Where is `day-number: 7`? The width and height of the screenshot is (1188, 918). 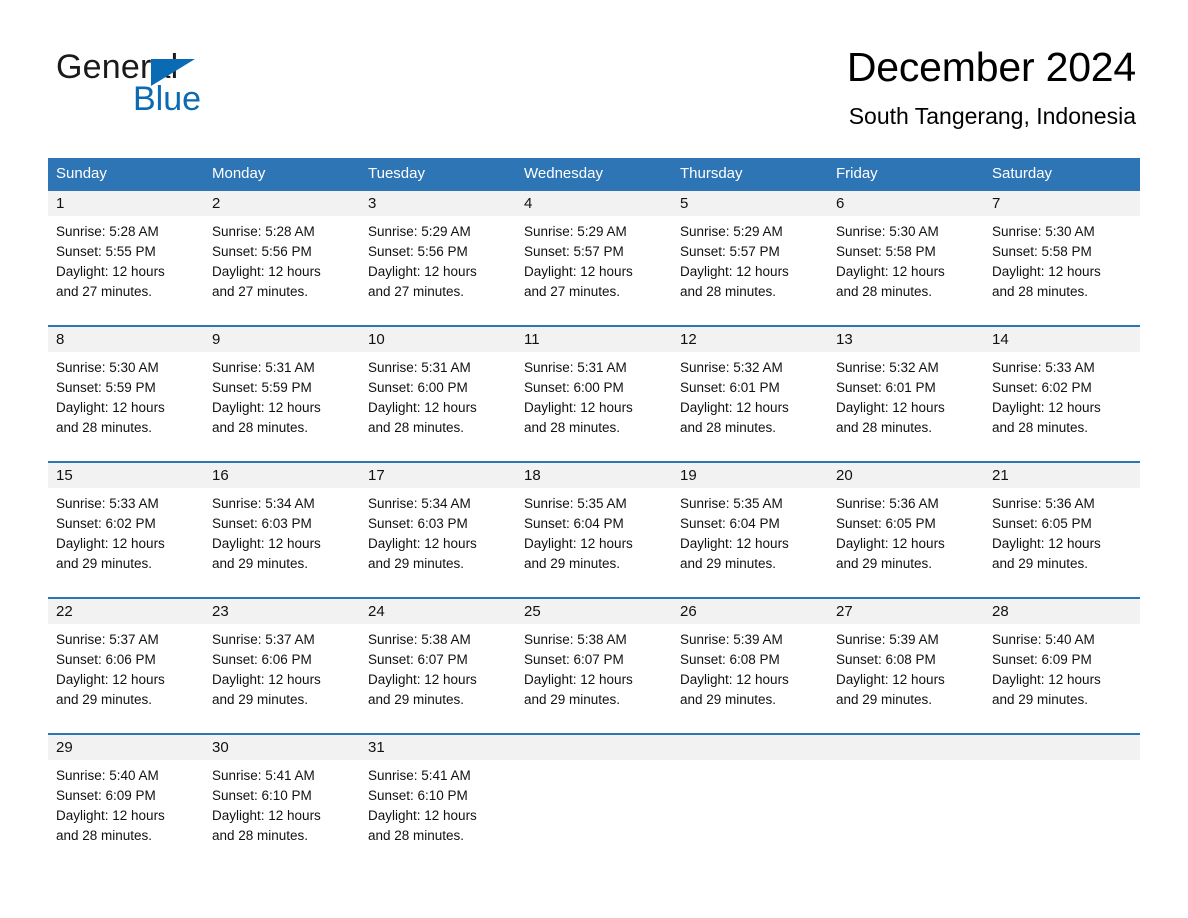
day-number: 7 is located at coordinates (1062, 203).